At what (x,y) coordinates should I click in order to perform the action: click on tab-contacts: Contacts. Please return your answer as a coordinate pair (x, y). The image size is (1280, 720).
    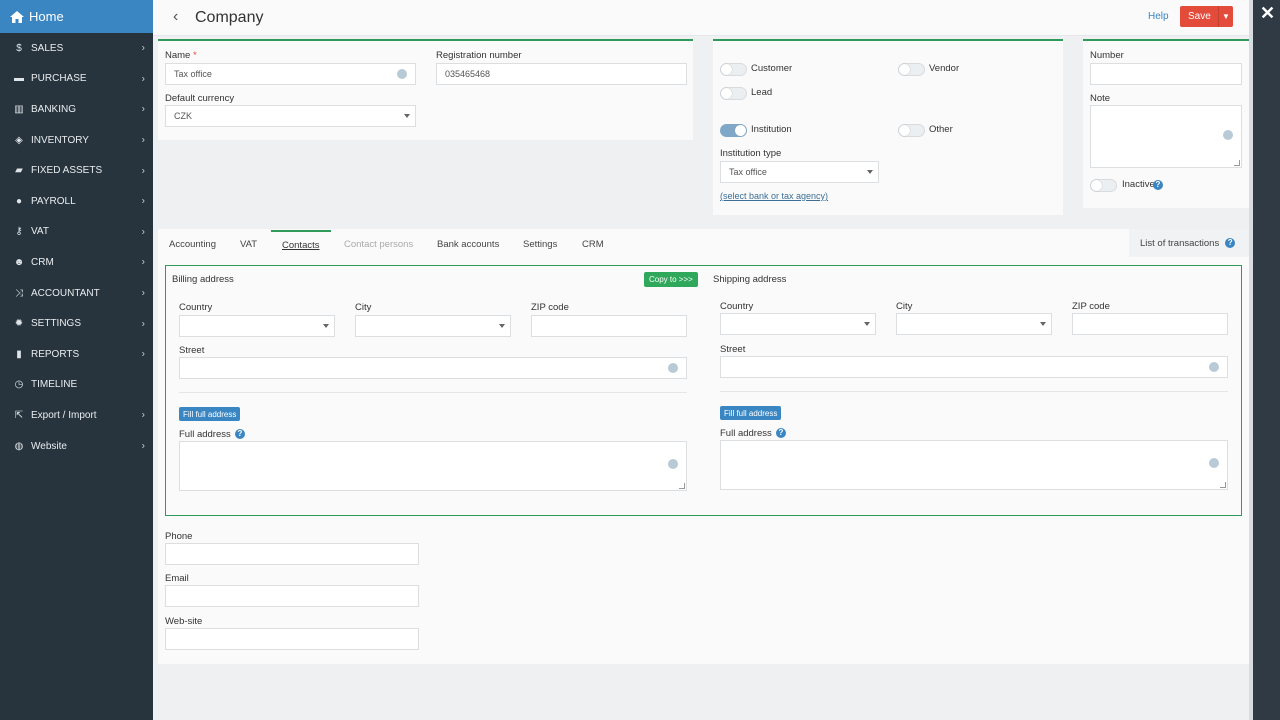
    Looking at the image, I should click on (301, 244).